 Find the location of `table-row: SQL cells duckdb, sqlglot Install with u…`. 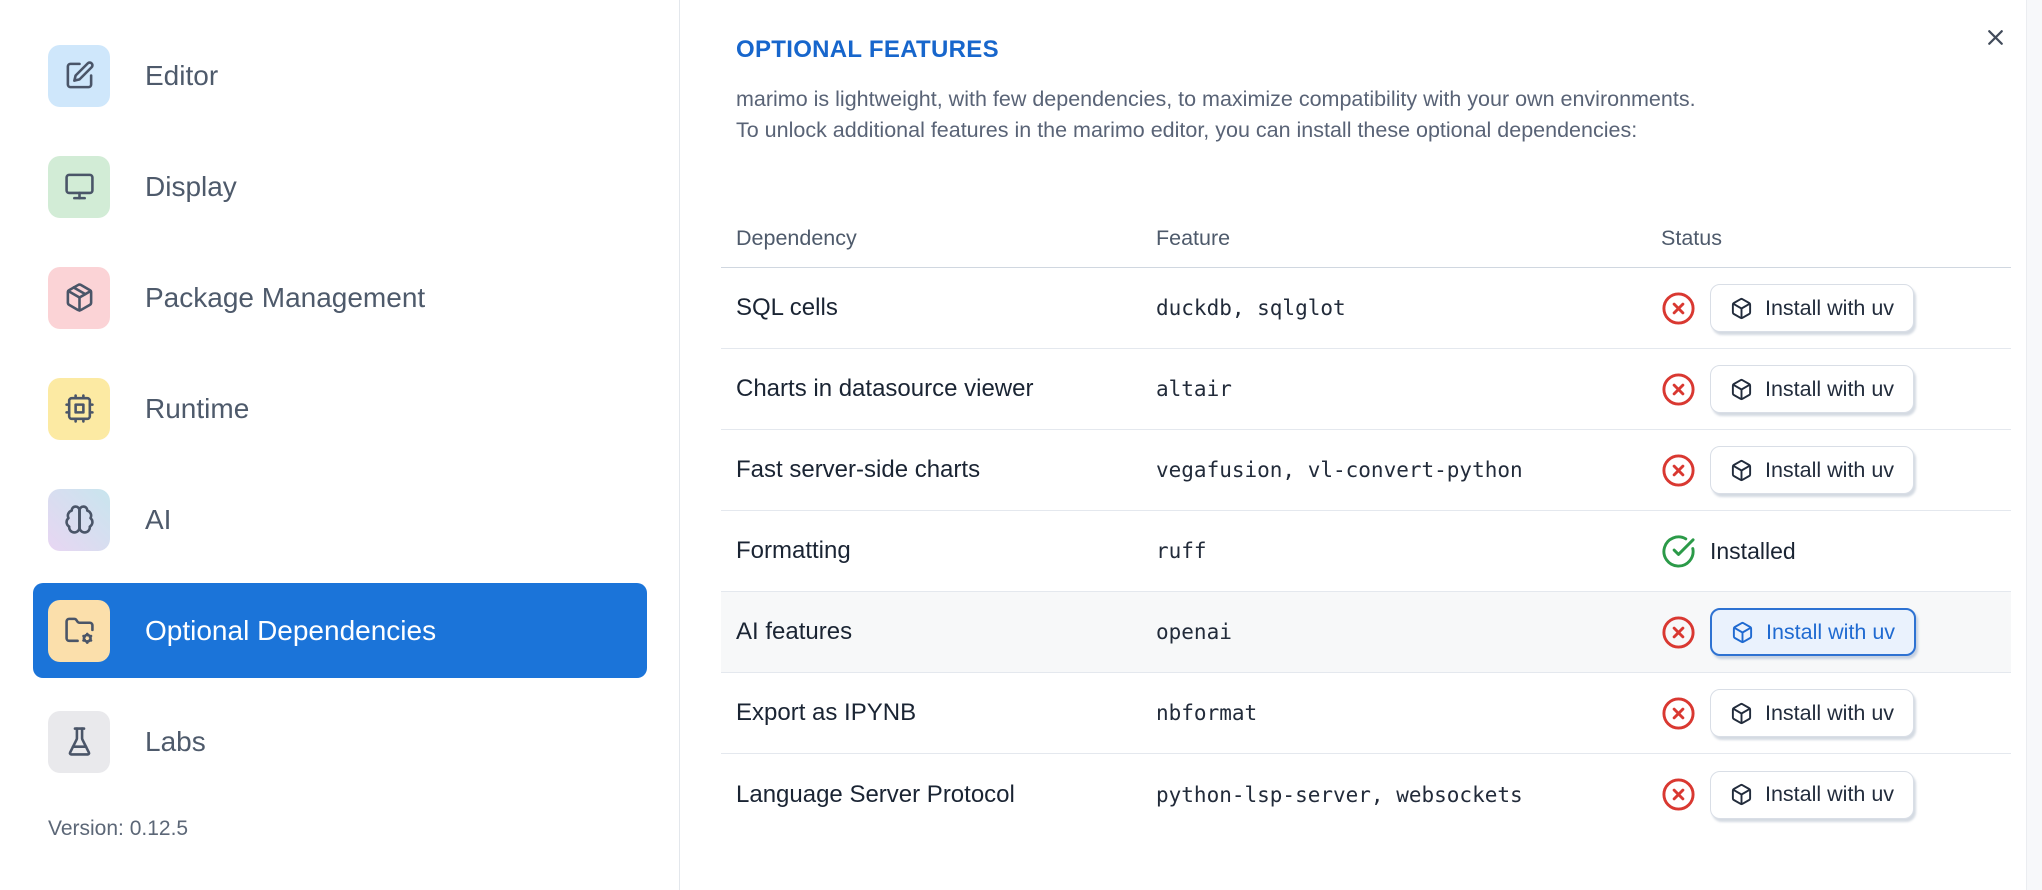

table-row: SQL cells duckdb, sqlglot Install with u… is located at coordinates (1366, 308).